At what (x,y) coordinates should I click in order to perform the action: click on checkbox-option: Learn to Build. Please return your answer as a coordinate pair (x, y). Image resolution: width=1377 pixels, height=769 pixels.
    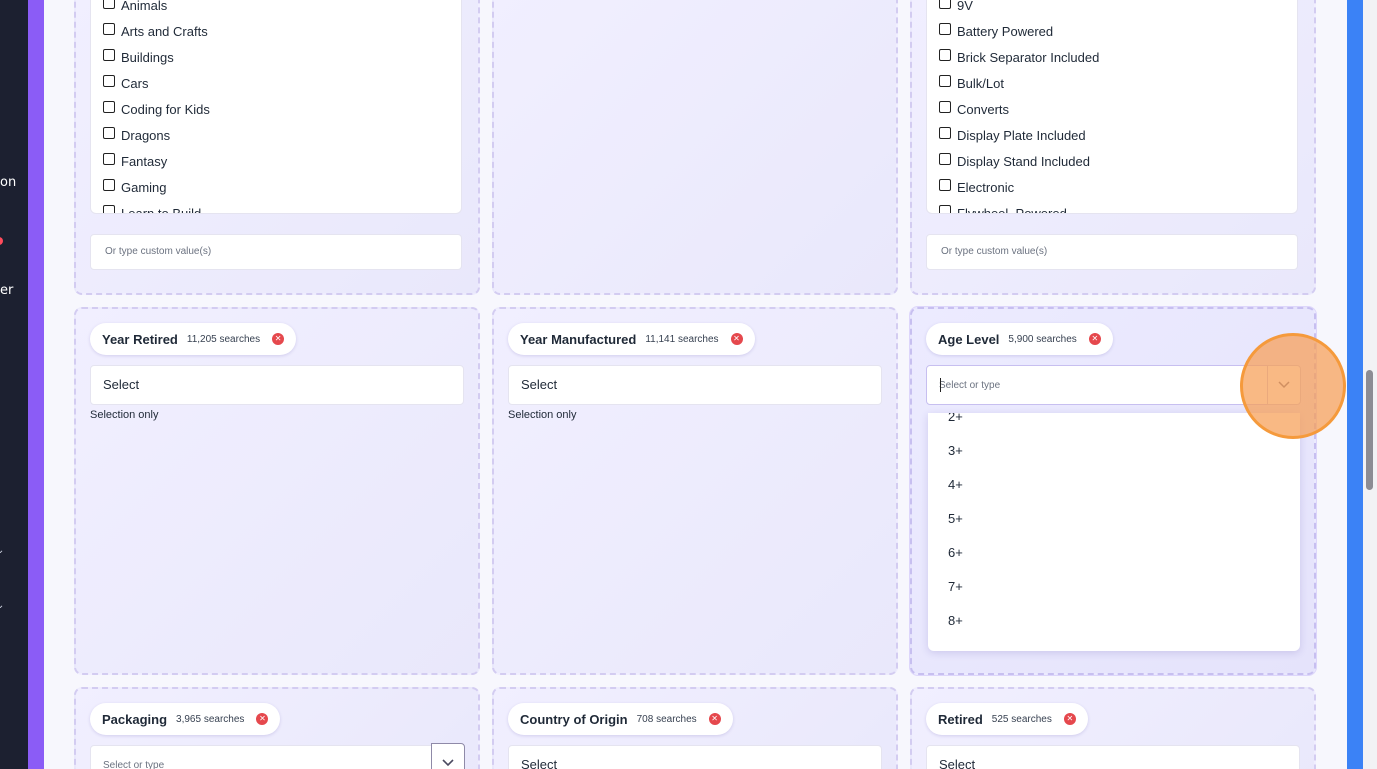
    Looking at the image, I should click on (152, 208).